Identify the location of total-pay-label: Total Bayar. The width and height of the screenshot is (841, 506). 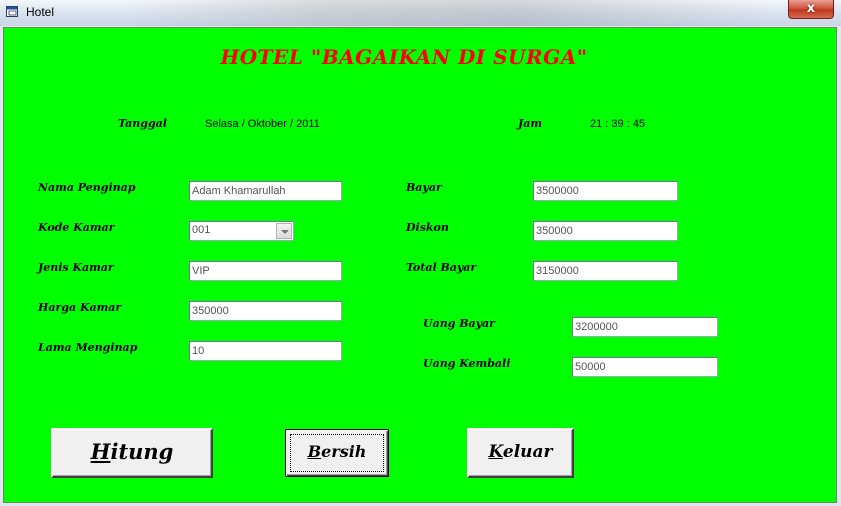
(441, 267).